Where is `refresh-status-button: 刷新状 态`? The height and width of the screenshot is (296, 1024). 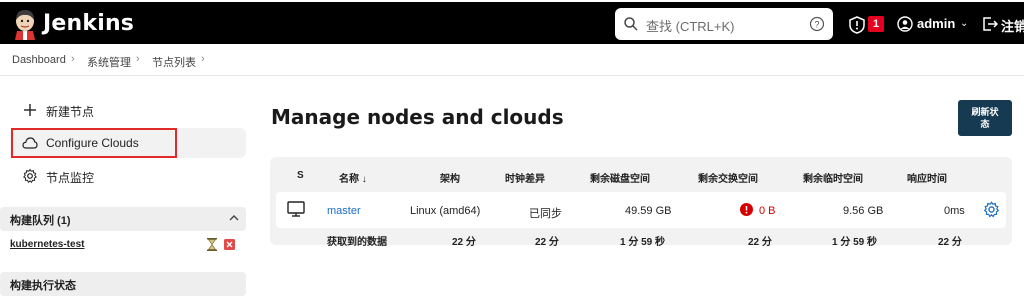
refresh-status-button: 刷新状 态 is located at coordinates (985, 118).